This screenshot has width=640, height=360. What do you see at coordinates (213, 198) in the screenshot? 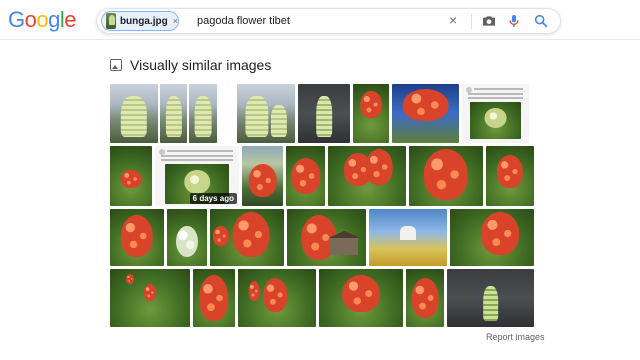
I see `time-badge: 6 days ago` at bounding box center [213, 198].